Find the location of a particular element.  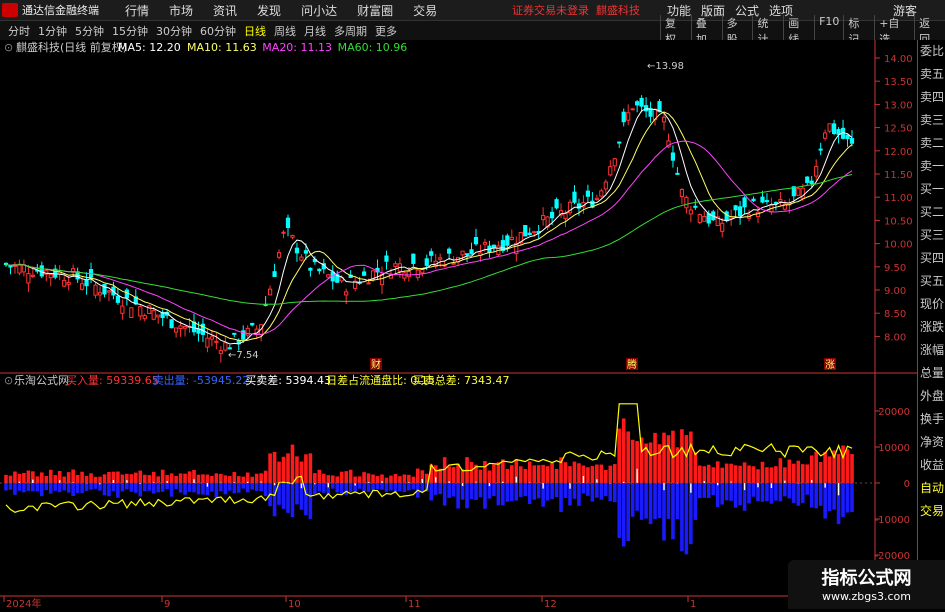

tab-period-7: 周线 is located at coordinates (285, 31).